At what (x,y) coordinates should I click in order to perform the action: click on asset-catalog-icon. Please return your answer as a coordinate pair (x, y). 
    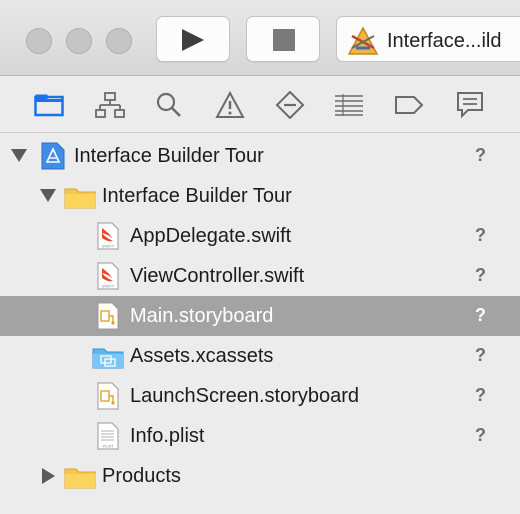
    Looking at the image, I should click on (108, 358).